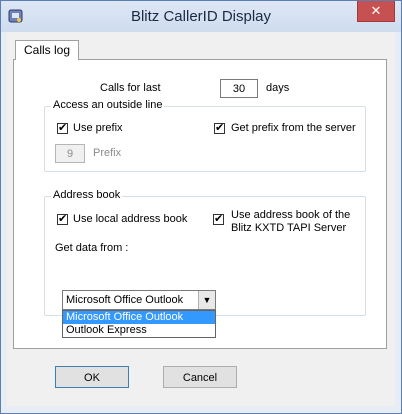 Image resolution: width=402 pixels, height=414 pixels. What do you see at coordinates (47, 50) in the screenshot?
I see `tab-calls-log: Calls log` at bounding box center [47, 50].